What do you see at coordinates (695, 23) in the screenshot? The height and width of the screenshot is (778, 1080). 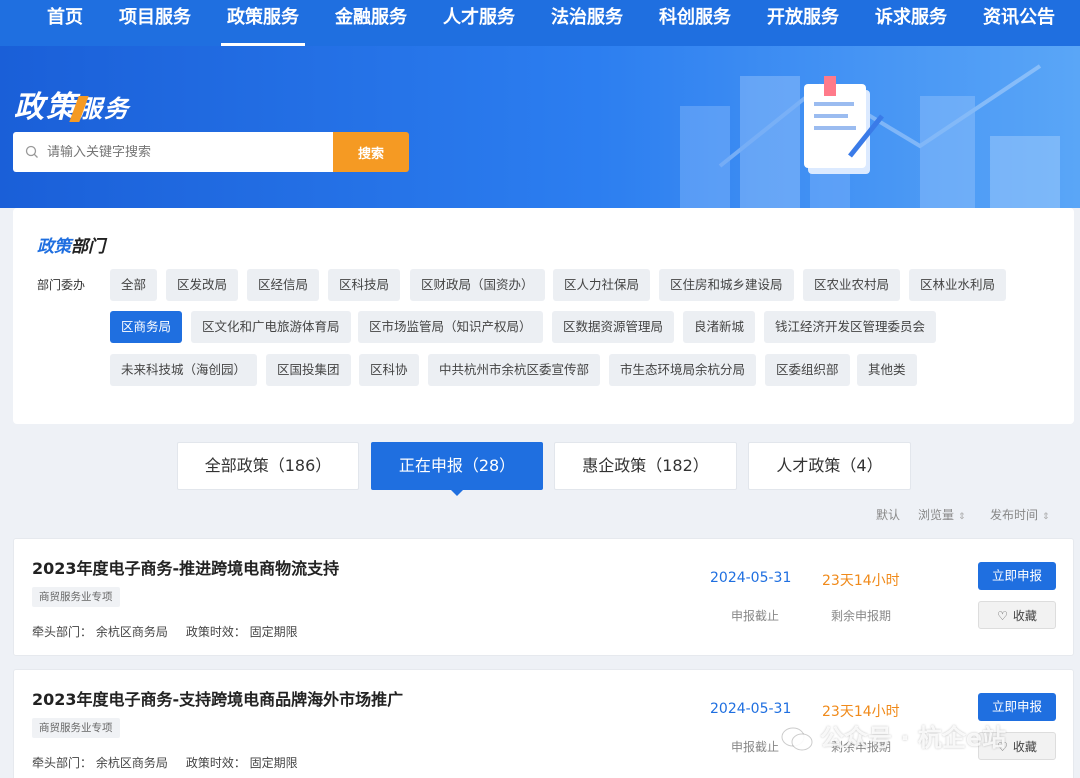 I see `nav-item-innovation: 科创服务` at bounding box center [695, 23].